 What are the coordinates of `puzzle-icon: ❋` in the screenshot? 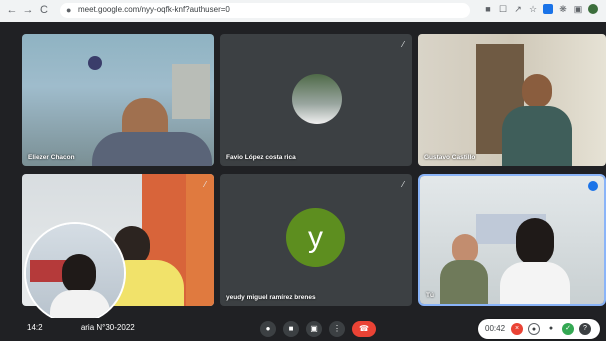 It's located at (563, 9).